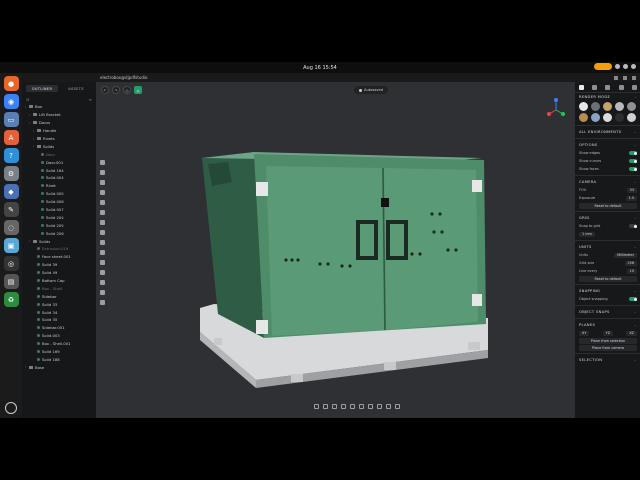 This screenshot has height=480, width=640. Describe the element at coordinates (325, 251) in the screenshot. I see `door-left` at that location.